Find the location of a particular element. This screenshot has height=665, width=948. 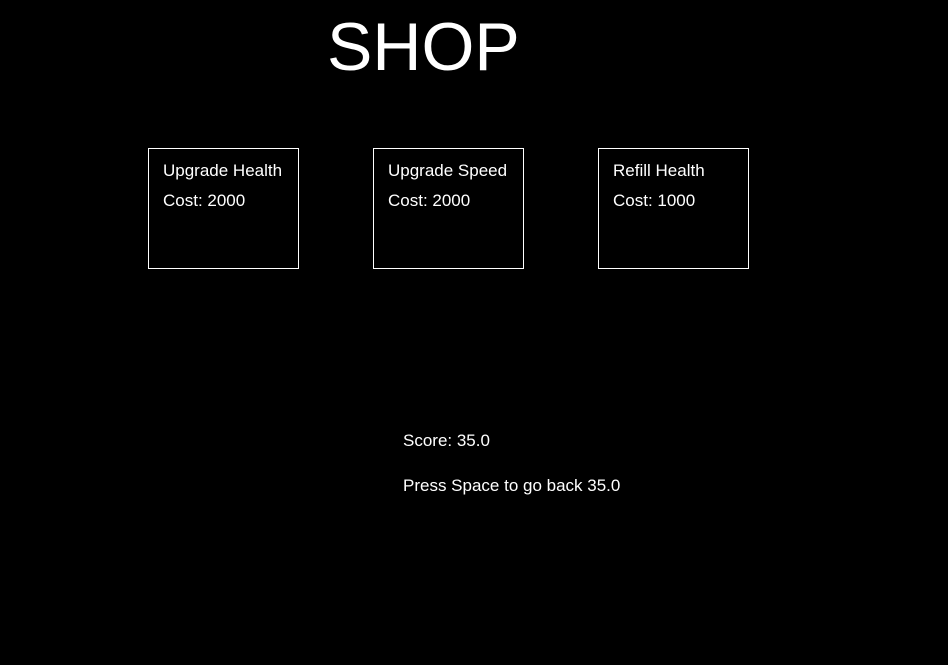

score-display: Score: 35.0 is located at coordinates (446, 440).